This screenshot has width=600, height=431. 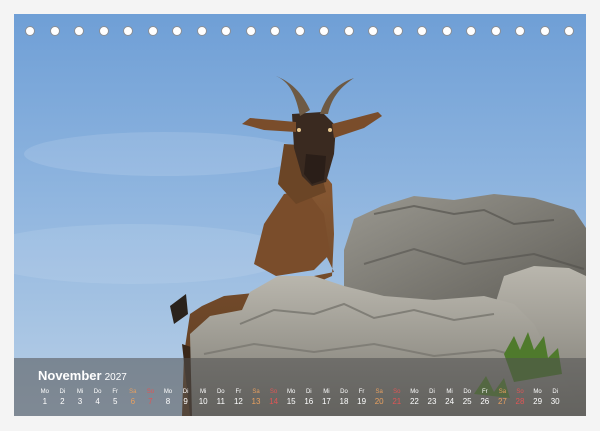 What do you see at coordinates (168, 401) in the screenshot?
I see `day-number: 8` at bounding box center [168, 401].